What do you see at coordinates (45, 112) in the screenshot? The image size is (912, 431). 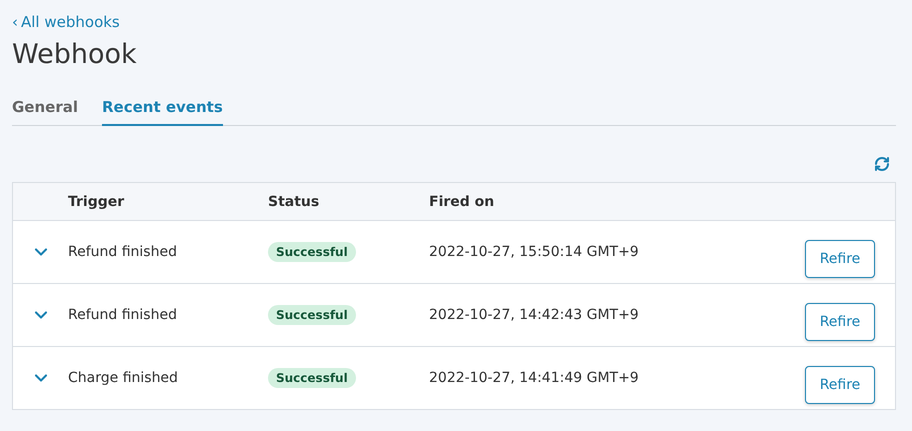 I see `tab: General` at bounding box center [45, 112].